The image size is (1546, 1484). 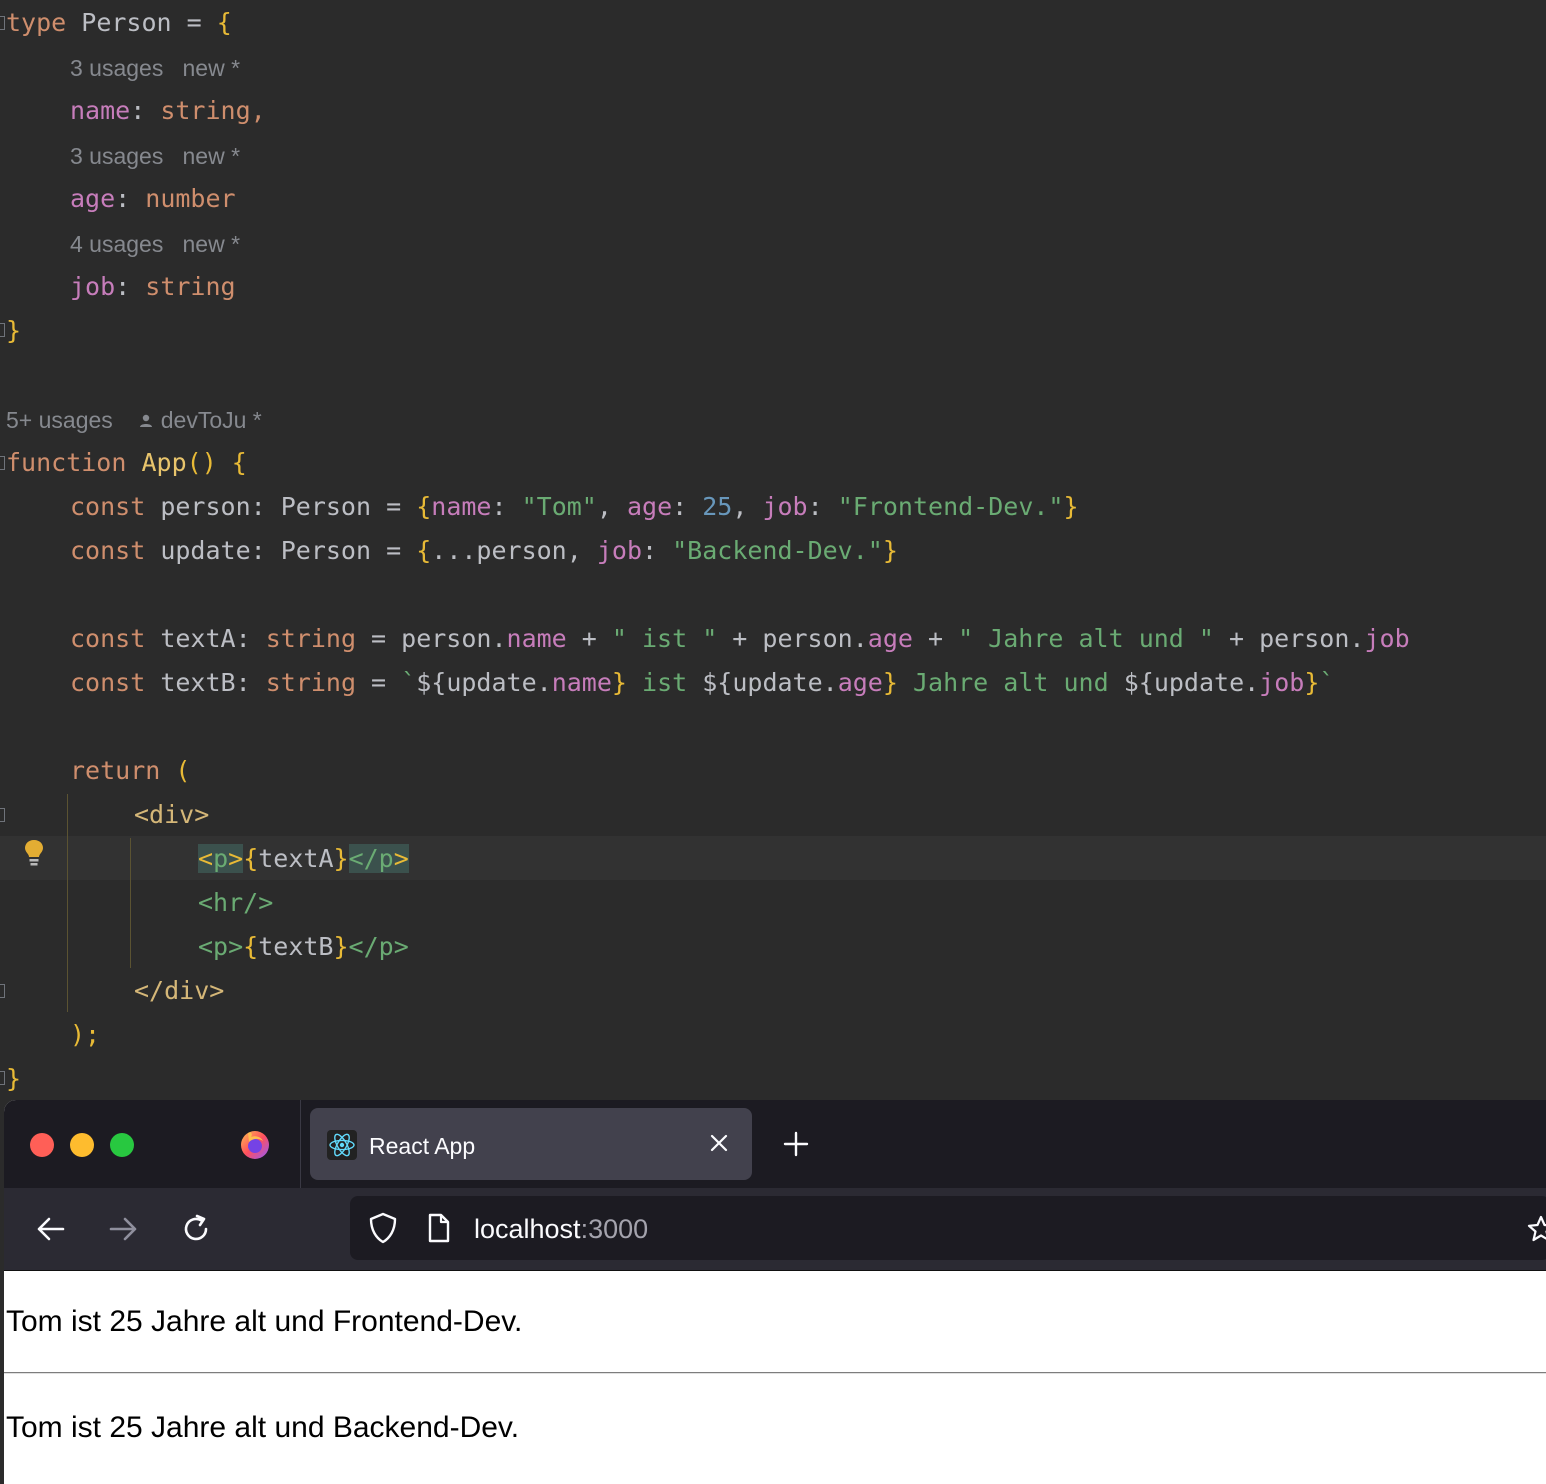 What do you see at coordinates (190, 198) in the screenshot?
I see `prop-type: number` at bounding box center [190, 198].